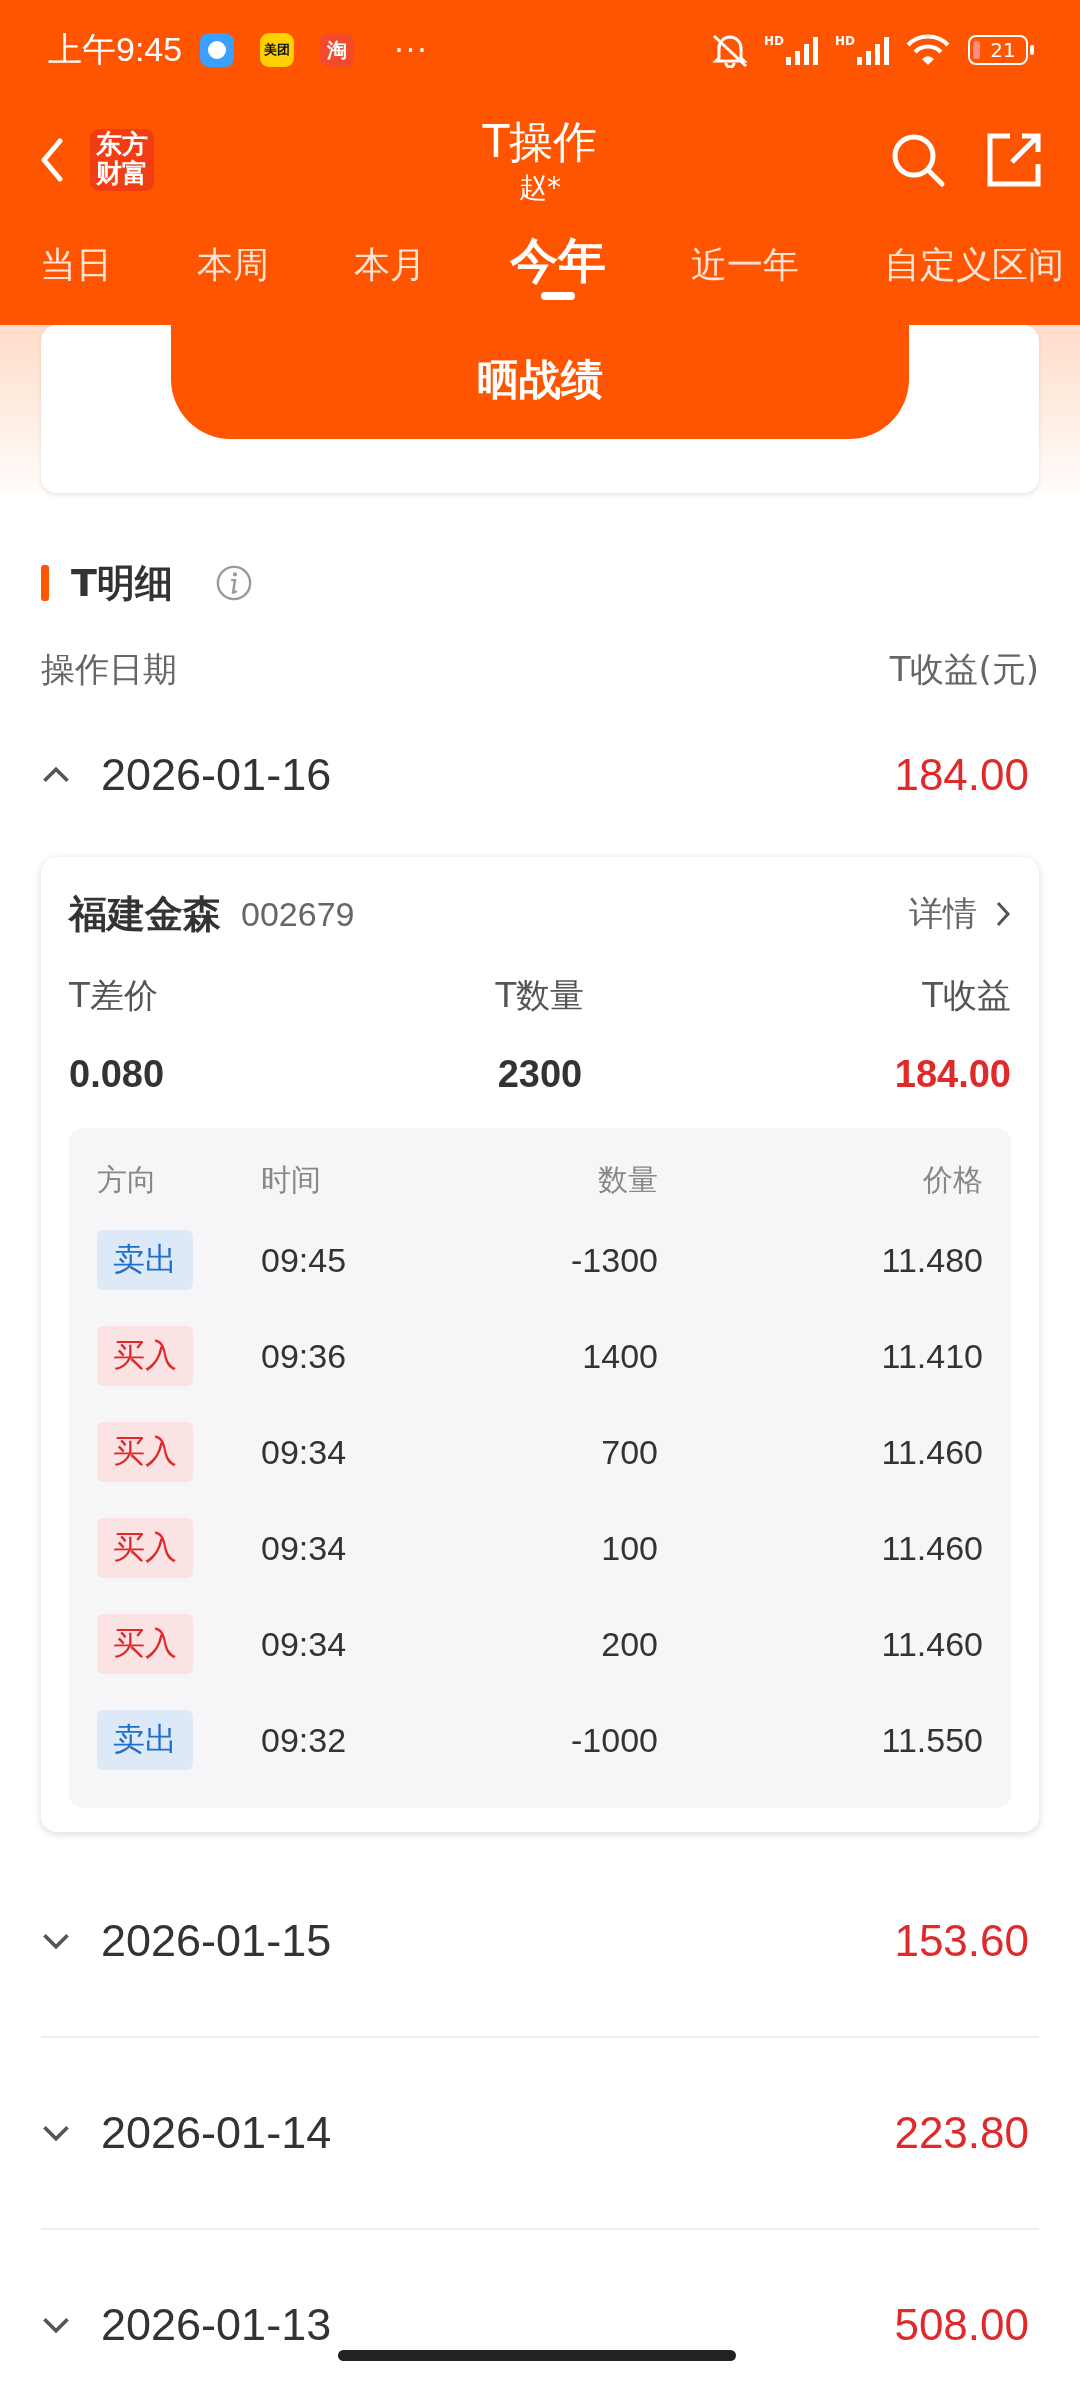 The height and width of the screenshot is (2400, 1080). What do you see at coordinates (745, 265) in the screenshot?
I see `period-tab: 近一年` at bounding box center [745, 265].